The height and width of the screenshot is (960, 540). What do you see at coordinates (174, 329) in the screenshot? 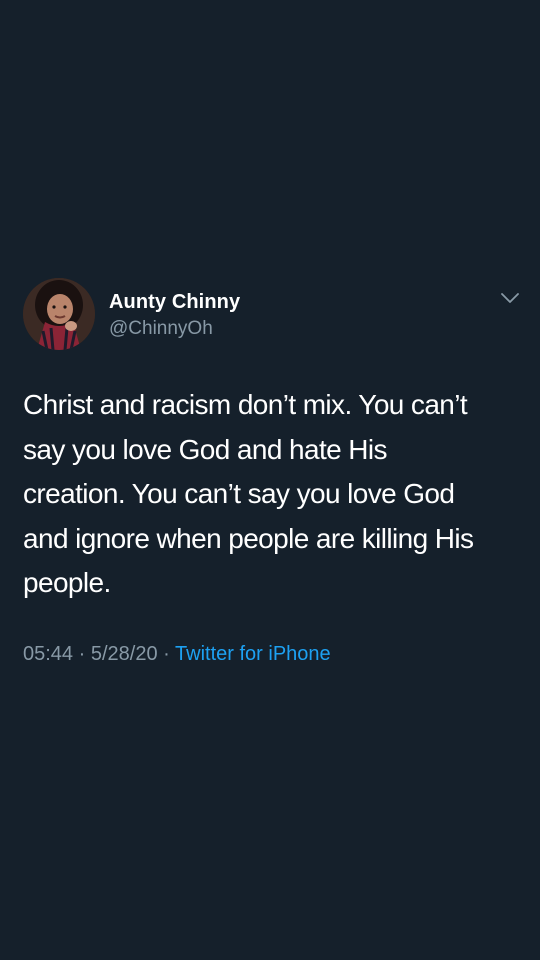
I see `user-handle: @ChinnyOh` at bounding box center [174, 329].